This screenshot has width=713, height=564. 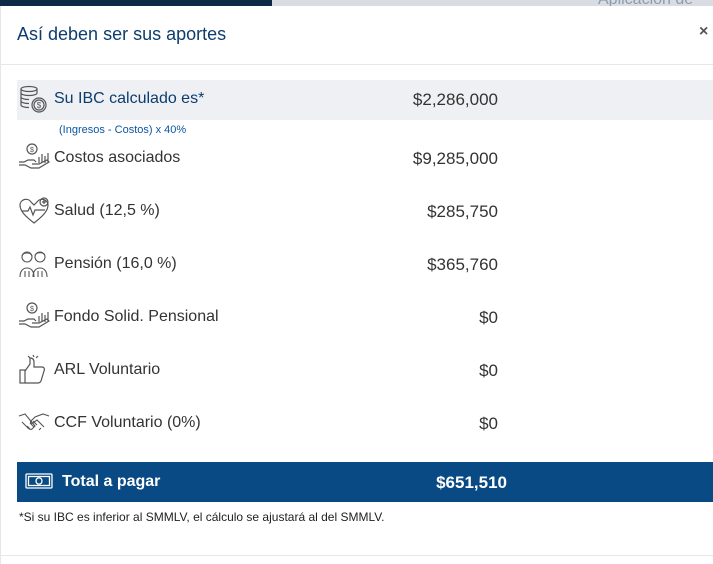 What do you see at coordinates (455, 158) in the screenshot?
I see `row-amount: $9,285,000` at bounding box center [455, 158].